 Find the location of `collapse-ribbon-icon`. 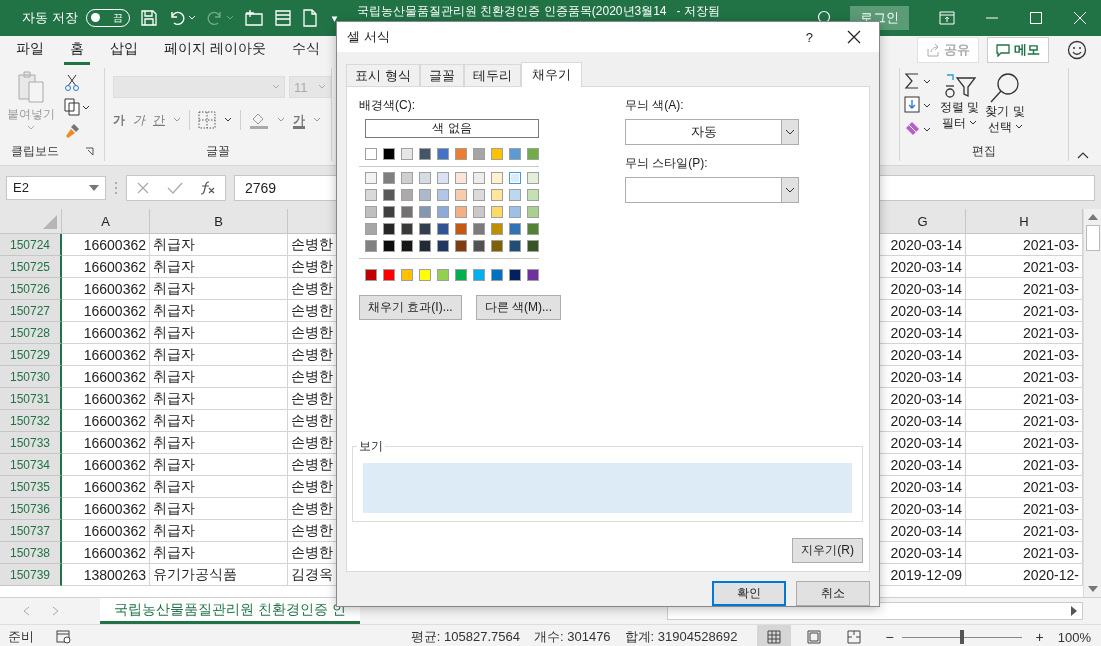

collapse-ribbon-icon is located at coordinates (1083, 155).